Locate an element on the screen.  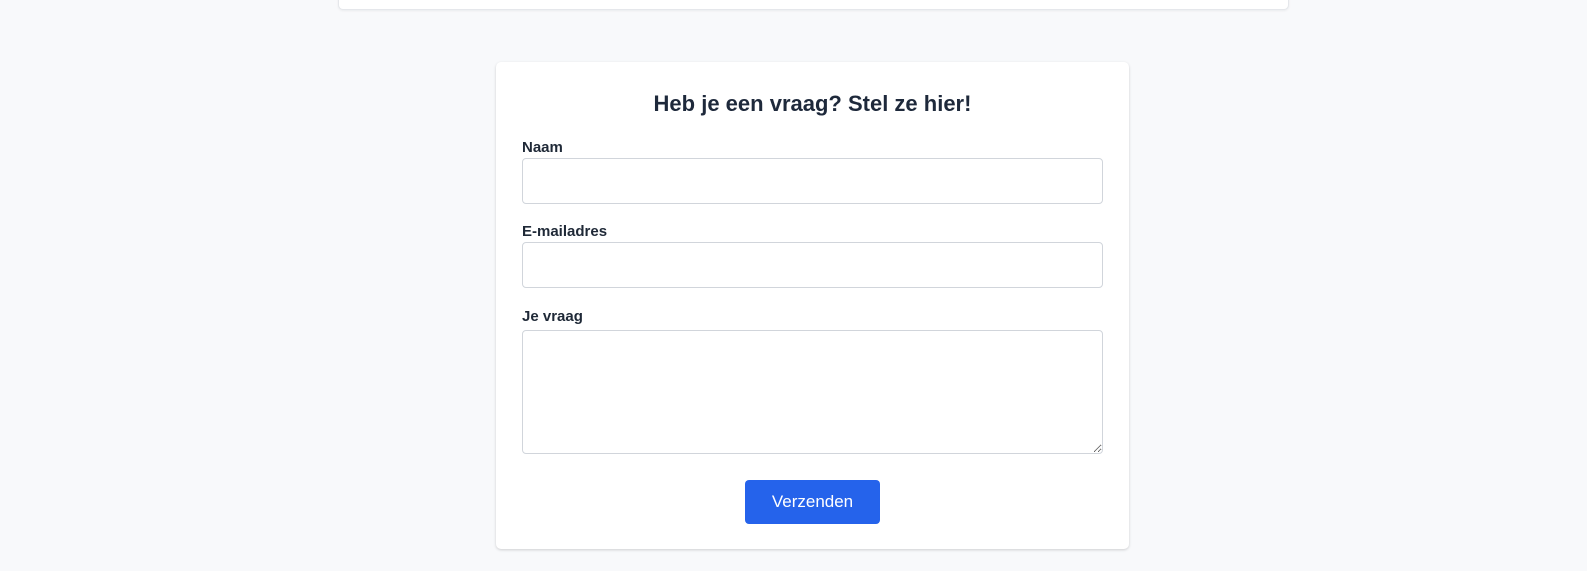
form-title: Heb je een vraag? Stel ze hier! is located at coordinates (812, 103).